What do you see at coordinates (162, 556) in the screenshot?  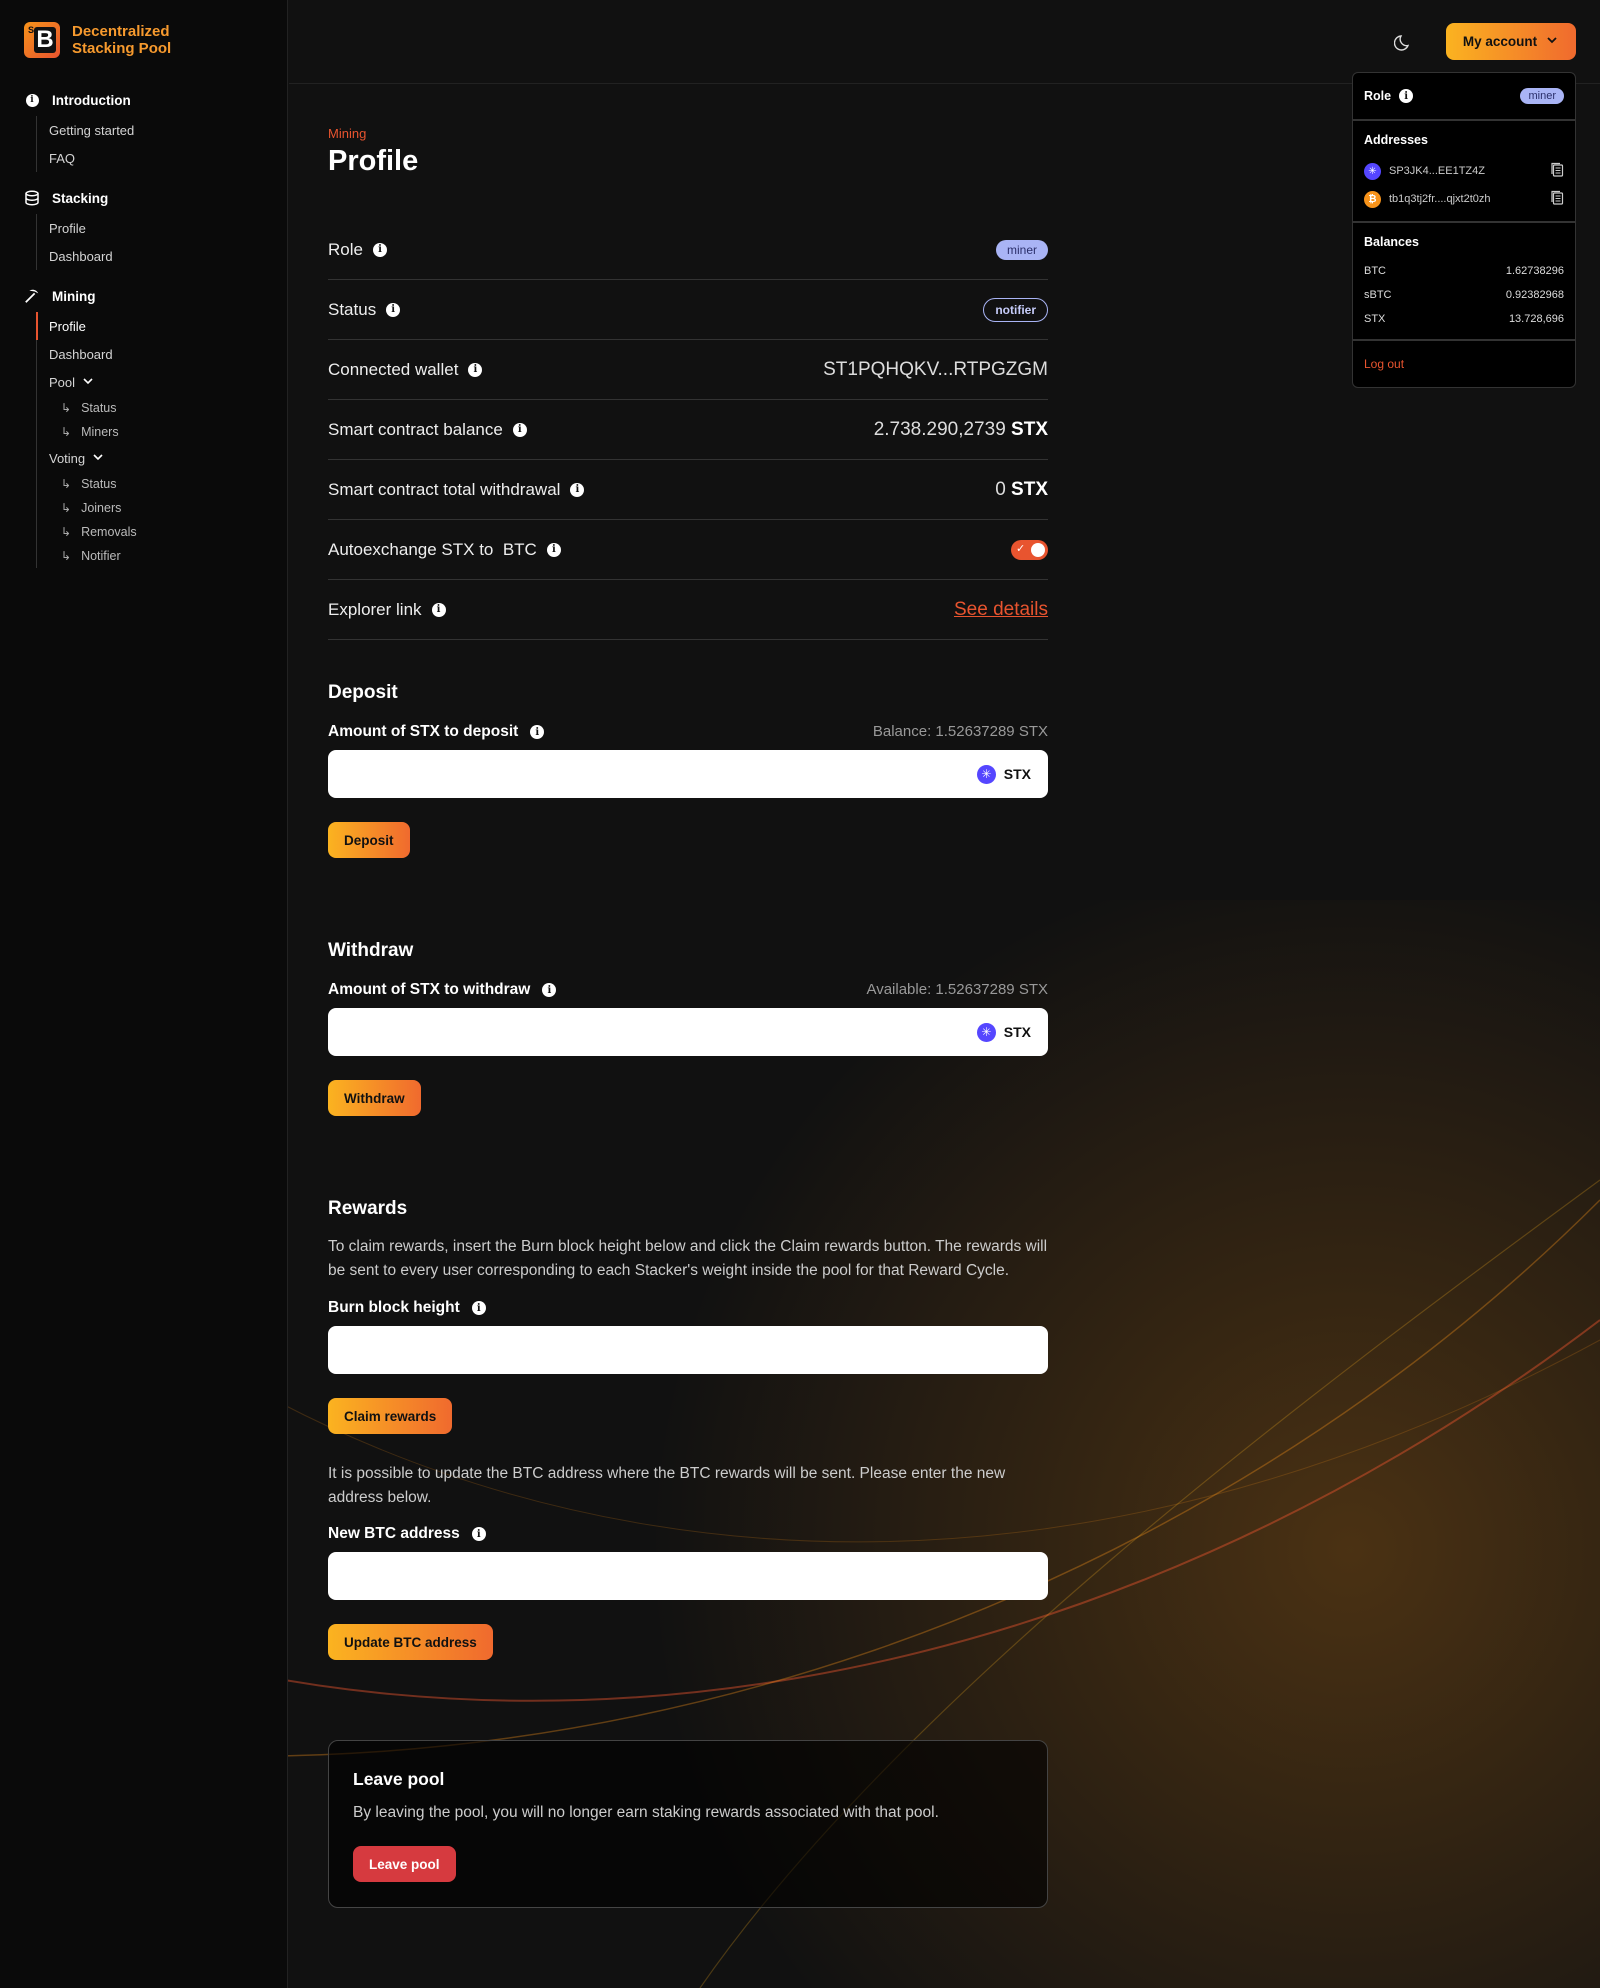 I see `nav-item-voting-notifier: ↳ Notifier` at bounding box center [162, 556].